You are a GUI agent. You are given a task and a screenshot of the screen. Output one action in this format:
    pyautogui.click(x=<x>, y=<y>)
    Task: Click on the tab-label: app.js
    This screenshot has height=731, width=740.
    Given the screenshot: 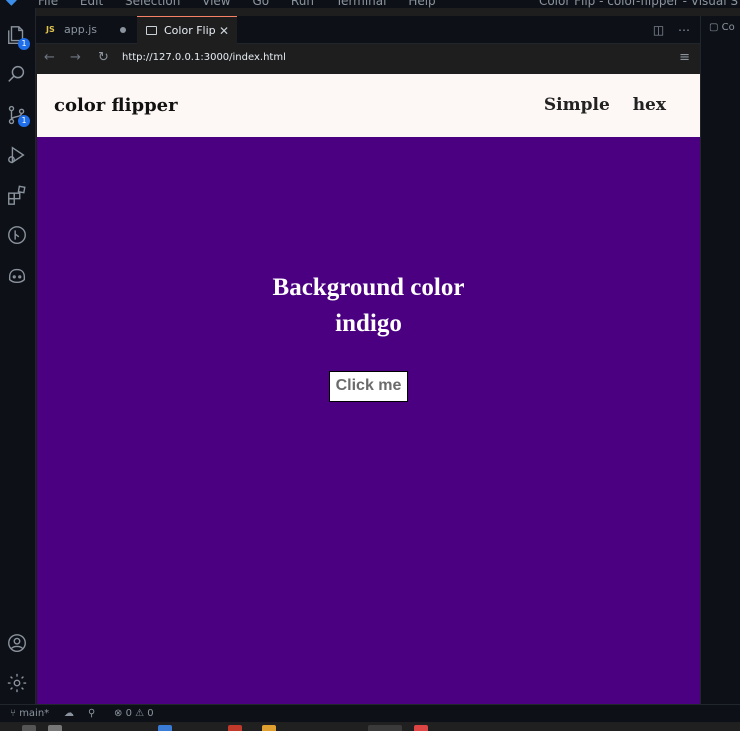 What is the action you would take?
    pyautogui.click(x=80, y=29)
    